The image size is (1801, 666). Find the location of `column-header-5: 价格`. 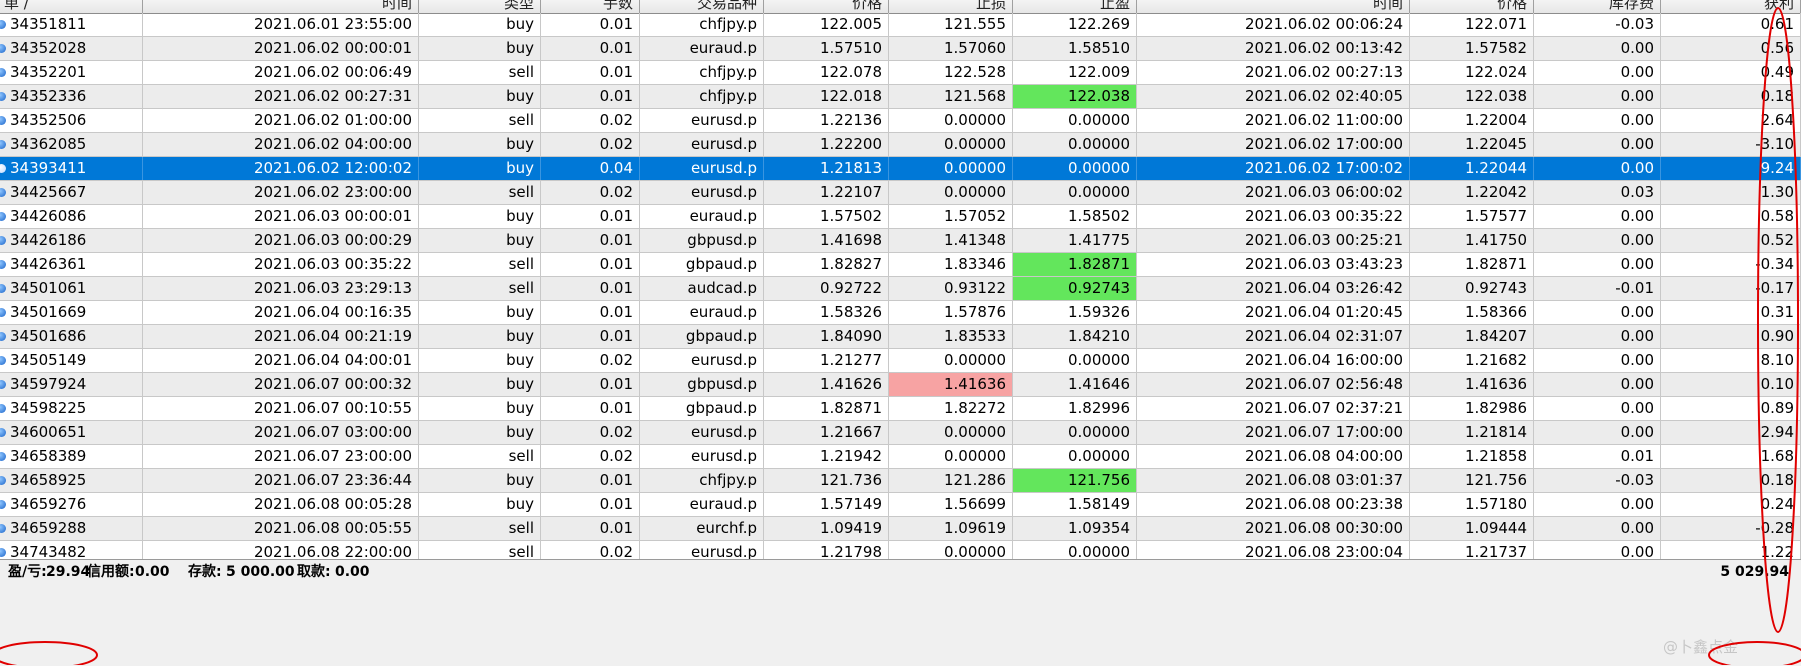

column-header-5: 价格 is located at coordinates (826, 6).